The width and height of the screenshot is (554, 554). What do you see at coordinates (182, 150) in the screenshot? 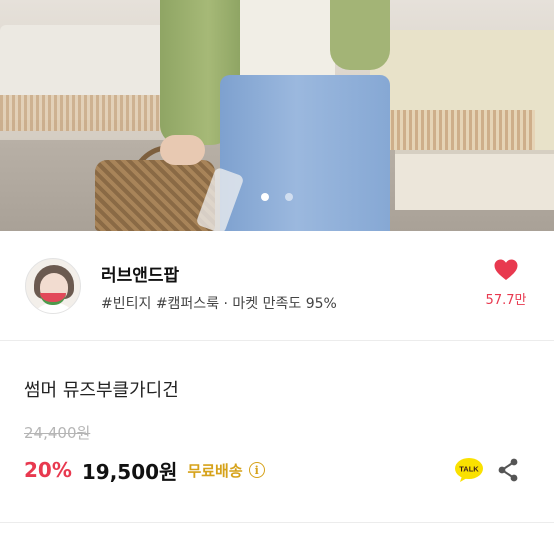
I see `photo-hand` at bounding box center [182, 150].